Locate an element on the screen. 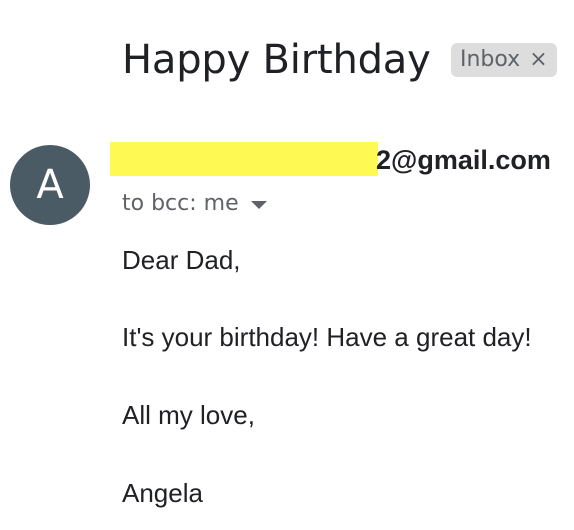 Image resolution: width=574 pixels, height=530 pixels. sender-row: 2@gmail.com is located at coordinates (340, 160).